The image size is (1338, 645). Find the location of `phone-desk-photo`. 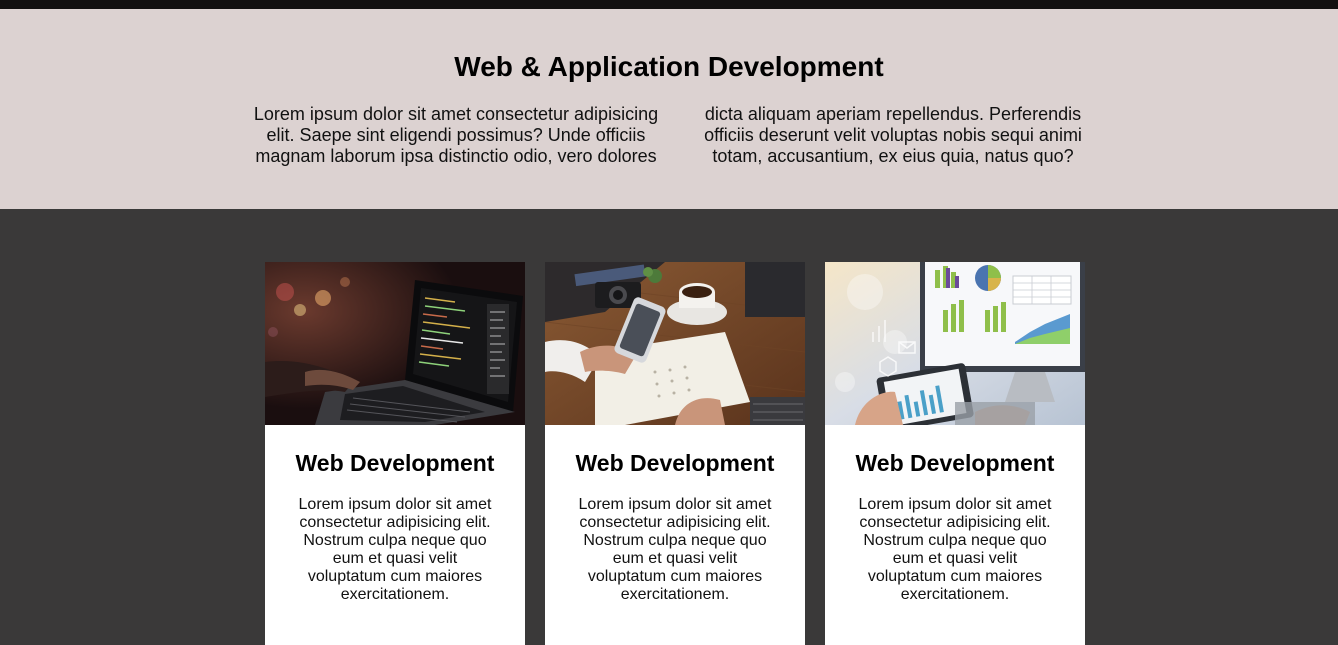

phone-desk-photo is located at coordinates (675, 343).